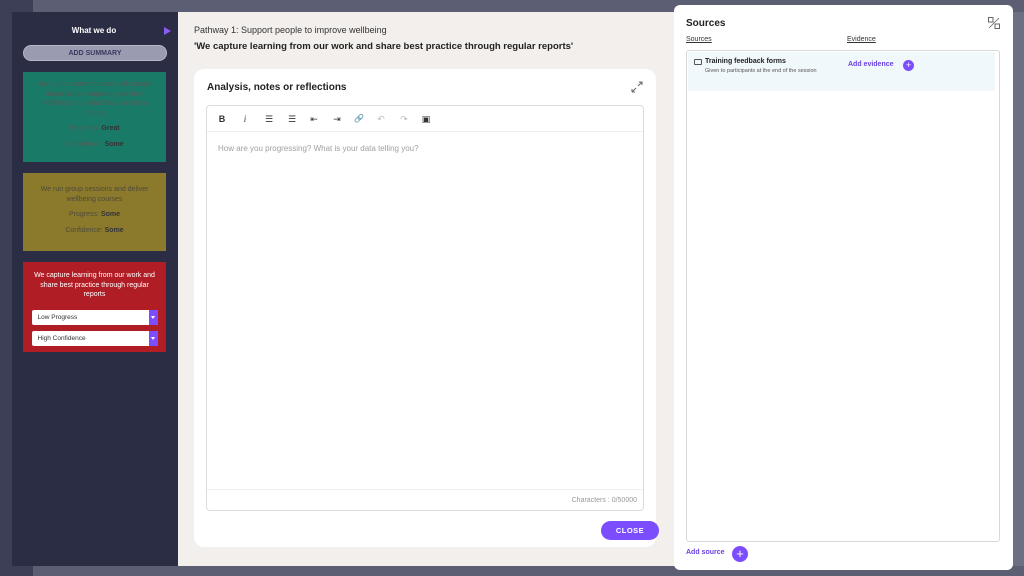  Describe the element at coordinates (740, 554) in the screenshot. I see `add-source-plus-icon: +` at that location.